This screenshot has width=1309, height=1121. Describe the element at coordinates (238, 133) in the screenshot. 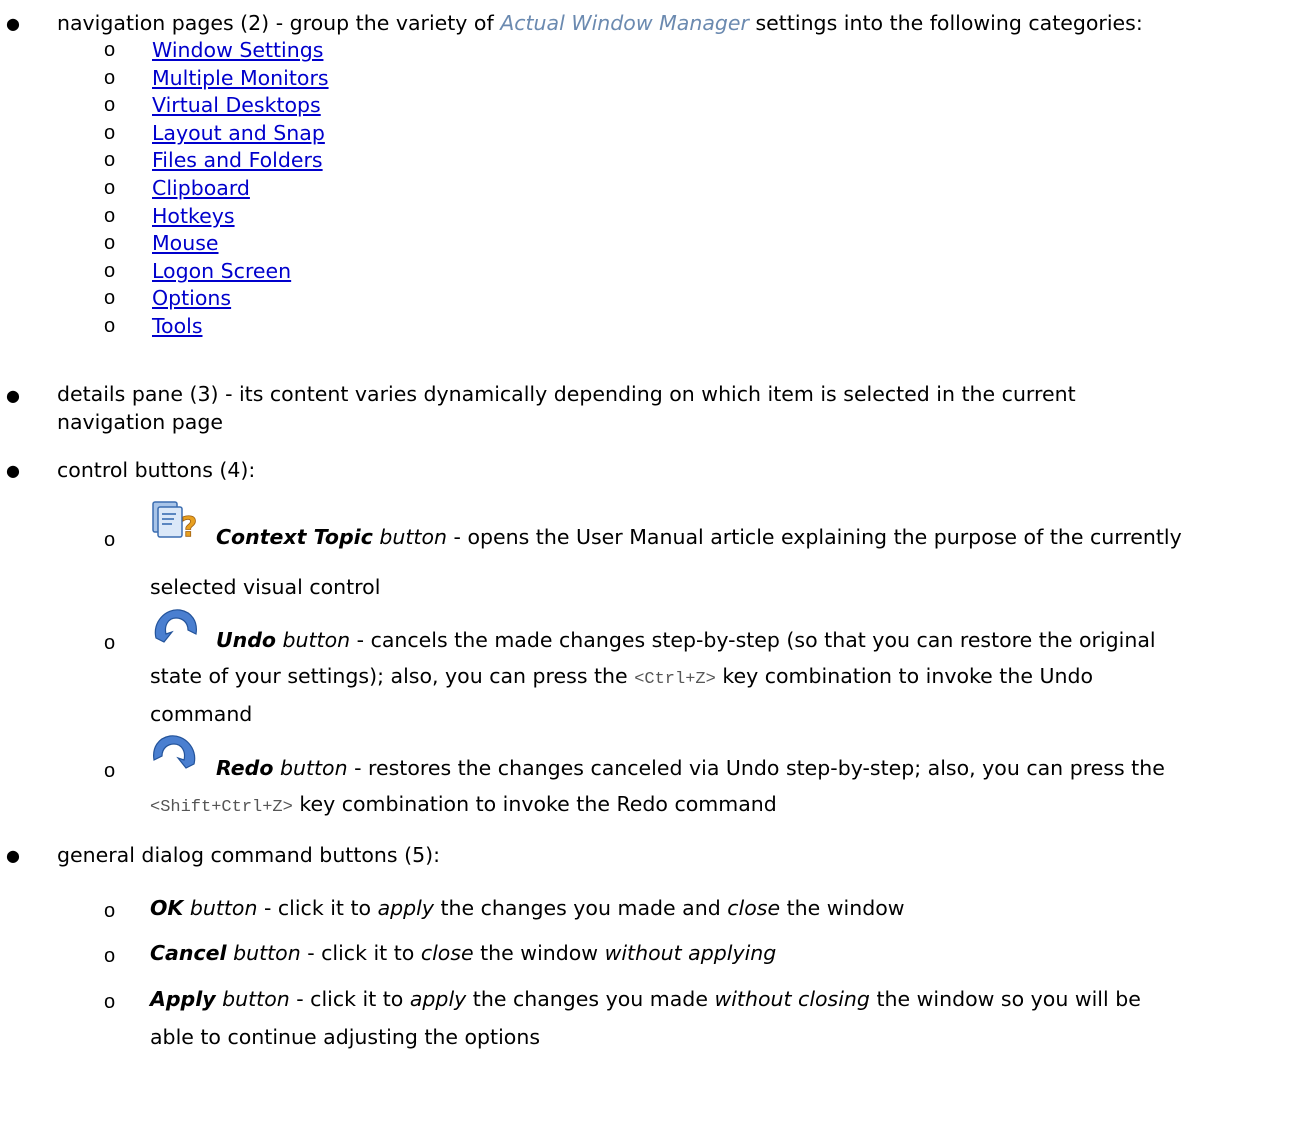

I see `category-link-layout-and-snap: Layout and Snap` at that location.